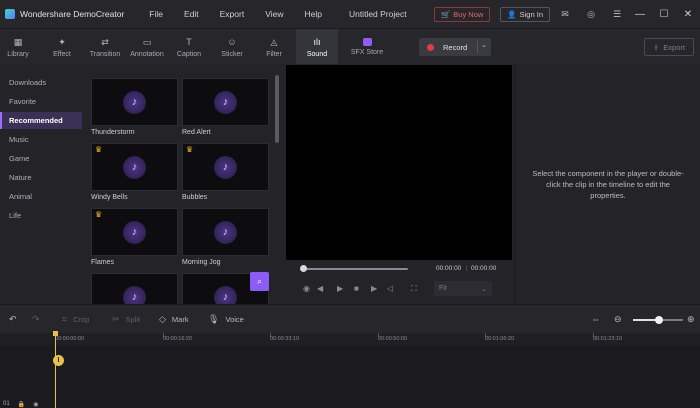  Describe the element at coordinates (105, 47) in the screenshot. I see `tab-transition: ⇄ Transition` at that location.